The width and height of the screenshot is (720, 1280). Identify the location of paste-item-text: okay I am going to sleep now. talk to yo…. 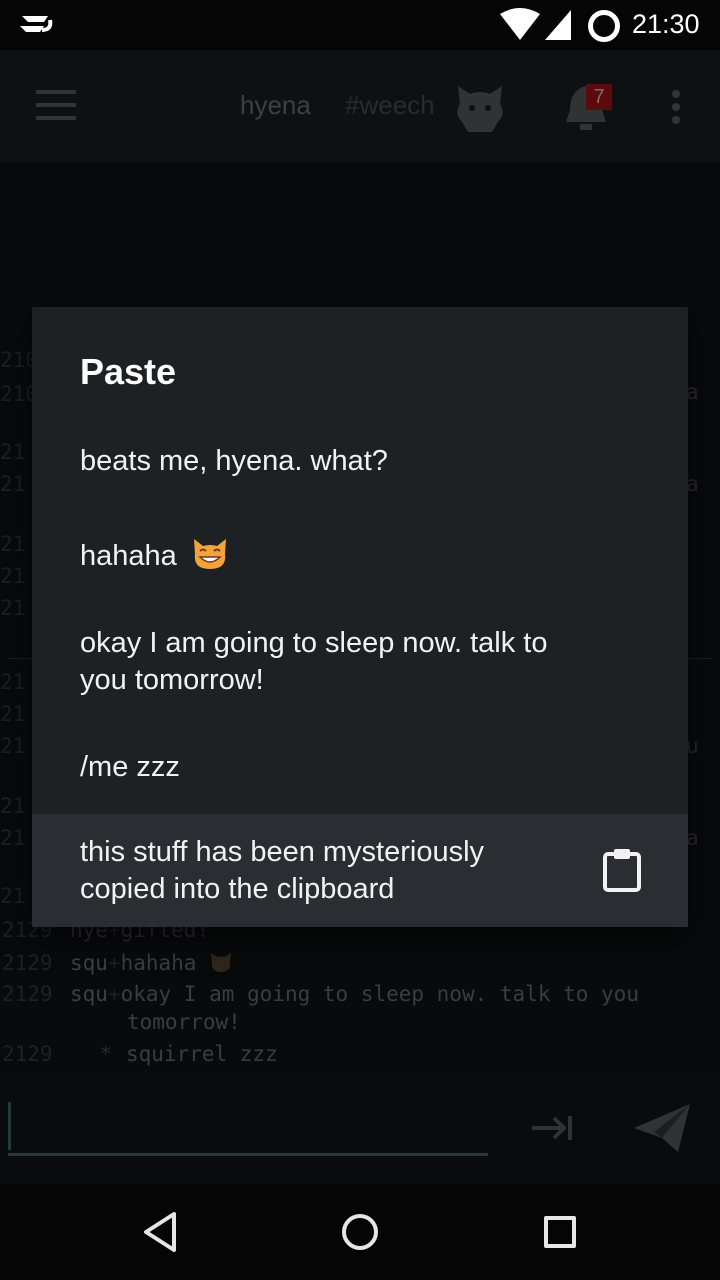
(314, 661).